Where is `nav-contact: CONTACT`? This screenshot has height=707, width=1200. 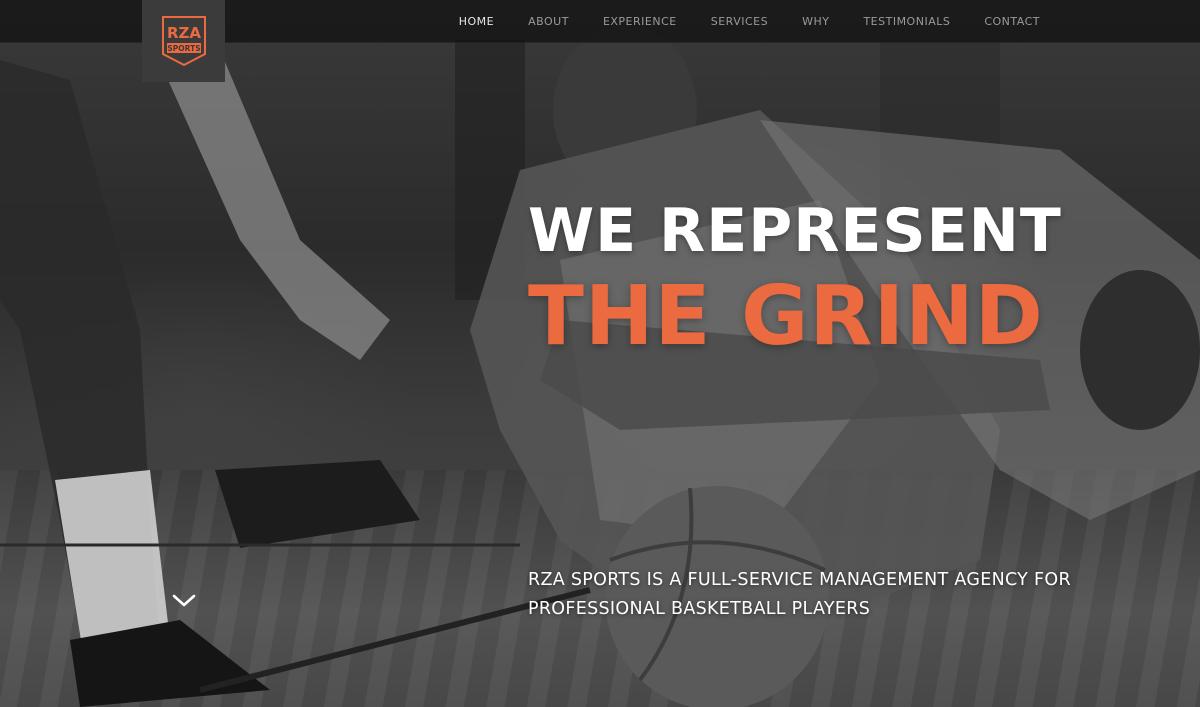
nav-contact: CONTACT is located at coordinates (1012, 21).